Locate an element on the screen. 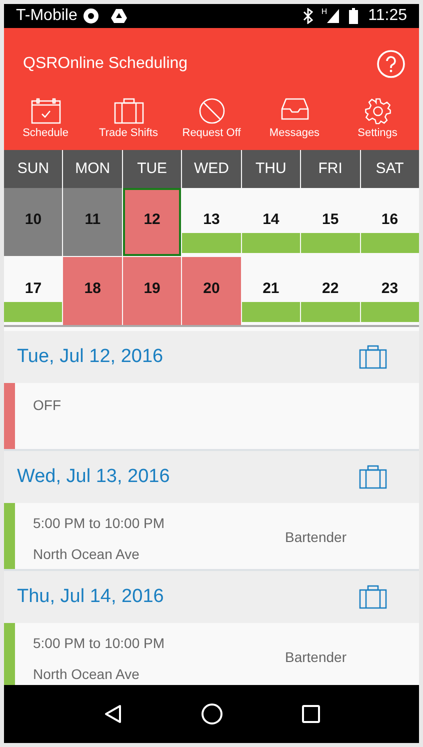 Image resolution: width=423 pixels, height=747 pixels. weekday-header: SUN is located at coordinates (33, 169).